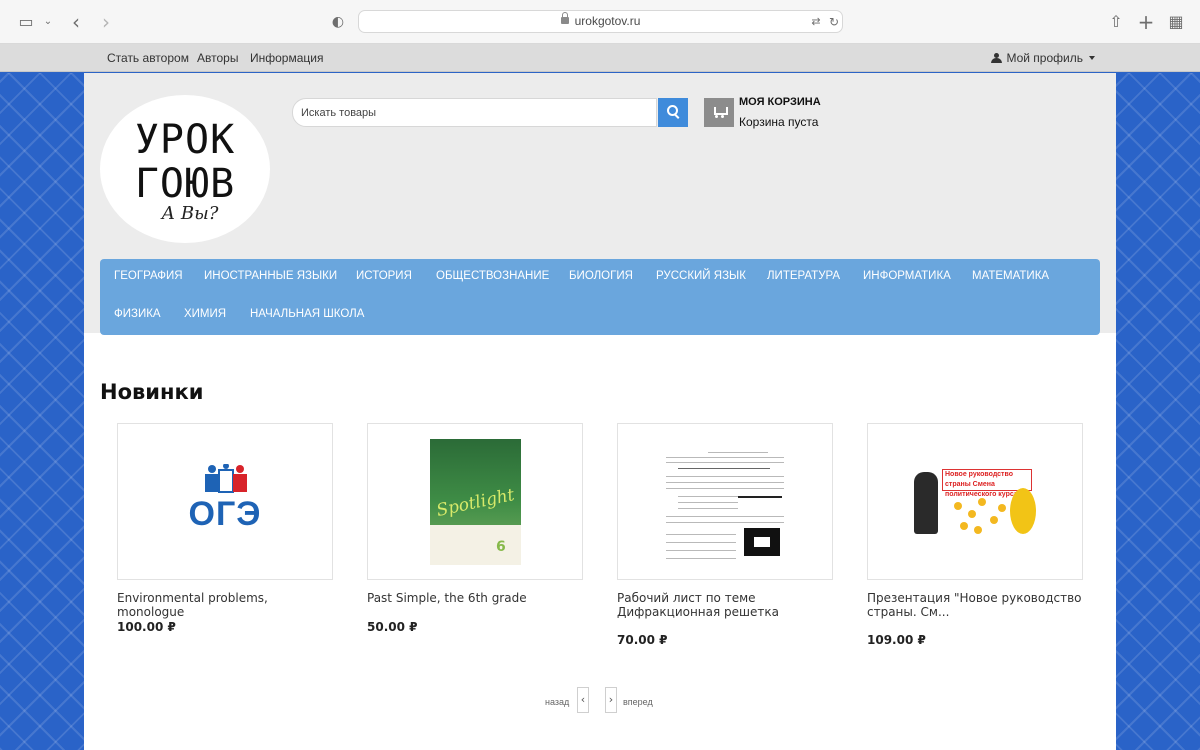 The height and width of the screenshot is (750, 1200). What do you see at coordinates (338, 22) in the screenshot?
I see `shield-icon: ◐` at bounding box center [338, 22].